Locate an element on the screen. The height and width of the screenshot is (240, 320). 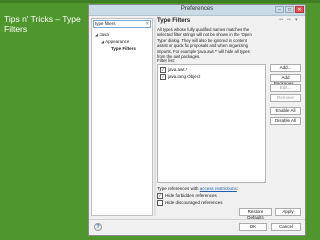
tree-item-appearance: ◢ Appearance is located at coordinates (115, 42).